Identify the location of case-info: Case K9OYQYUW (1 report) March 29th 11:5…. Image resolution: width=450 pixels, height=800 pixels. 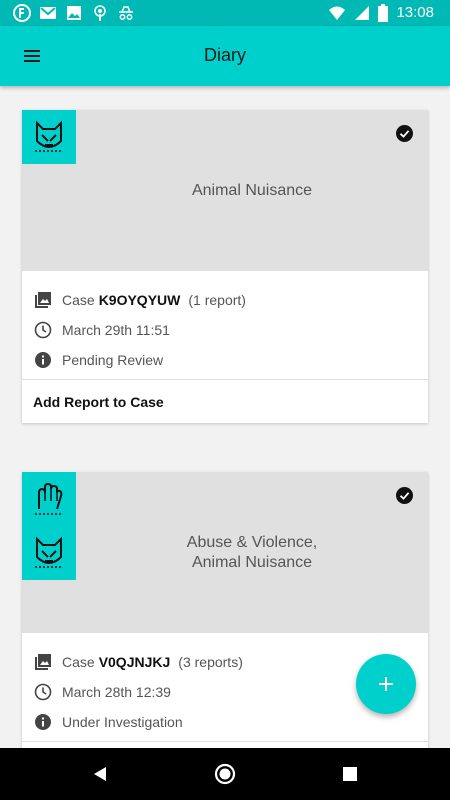
(225, 325).